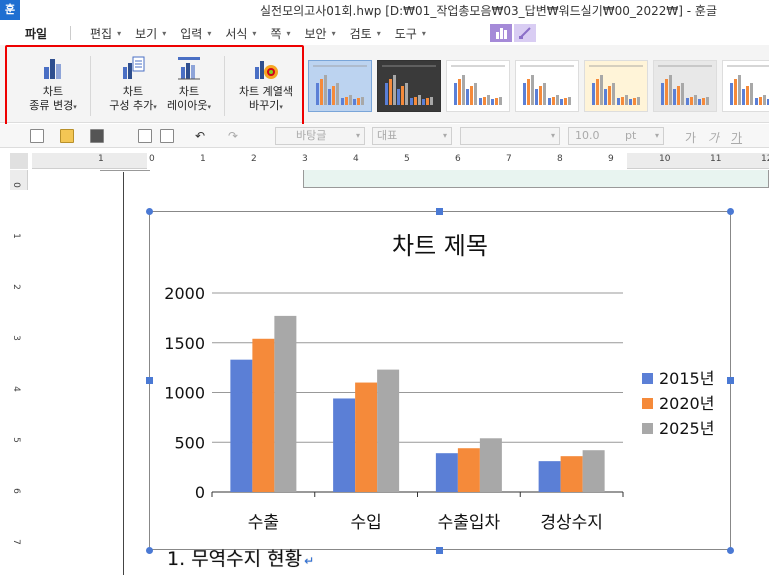 The image size is (769, 575). I want to click on undo-icon: ↶, so click(200, 136).